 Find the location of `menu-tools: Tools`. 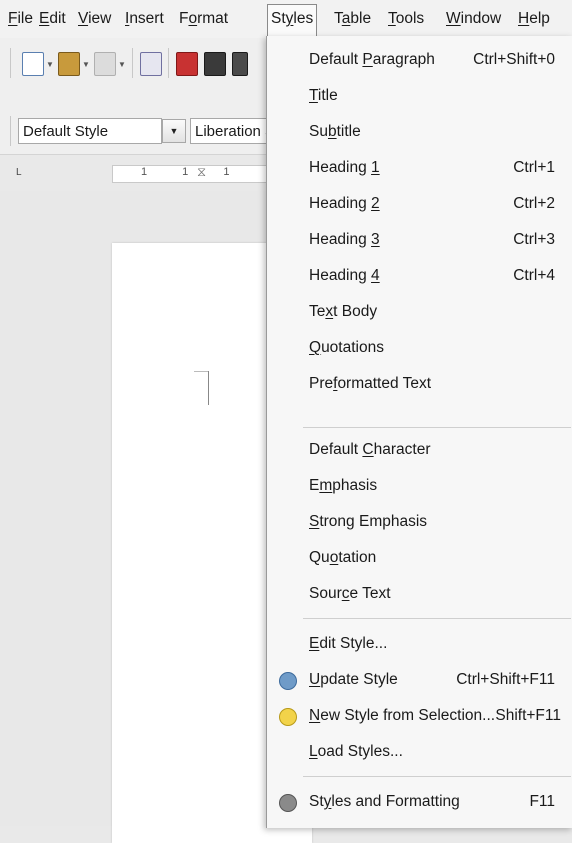

menu-tools: Tools is located at coordinates (406, 19).